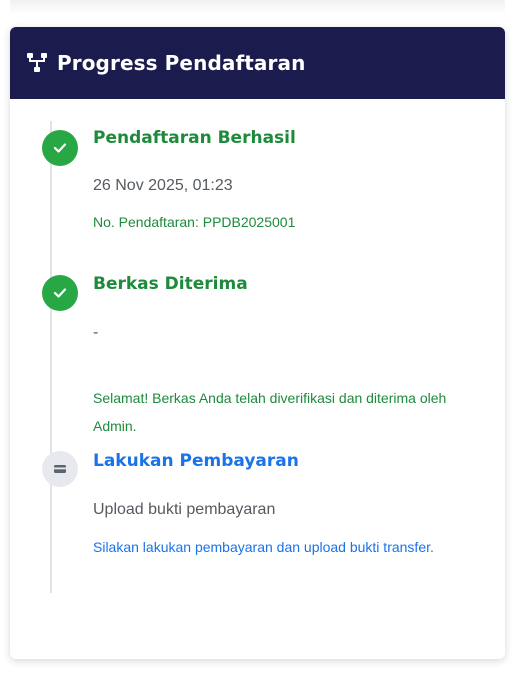 Image resolution: width=515 pixels, height=683 pixels. I want to click on step-2-date: -, so click(96, 332).